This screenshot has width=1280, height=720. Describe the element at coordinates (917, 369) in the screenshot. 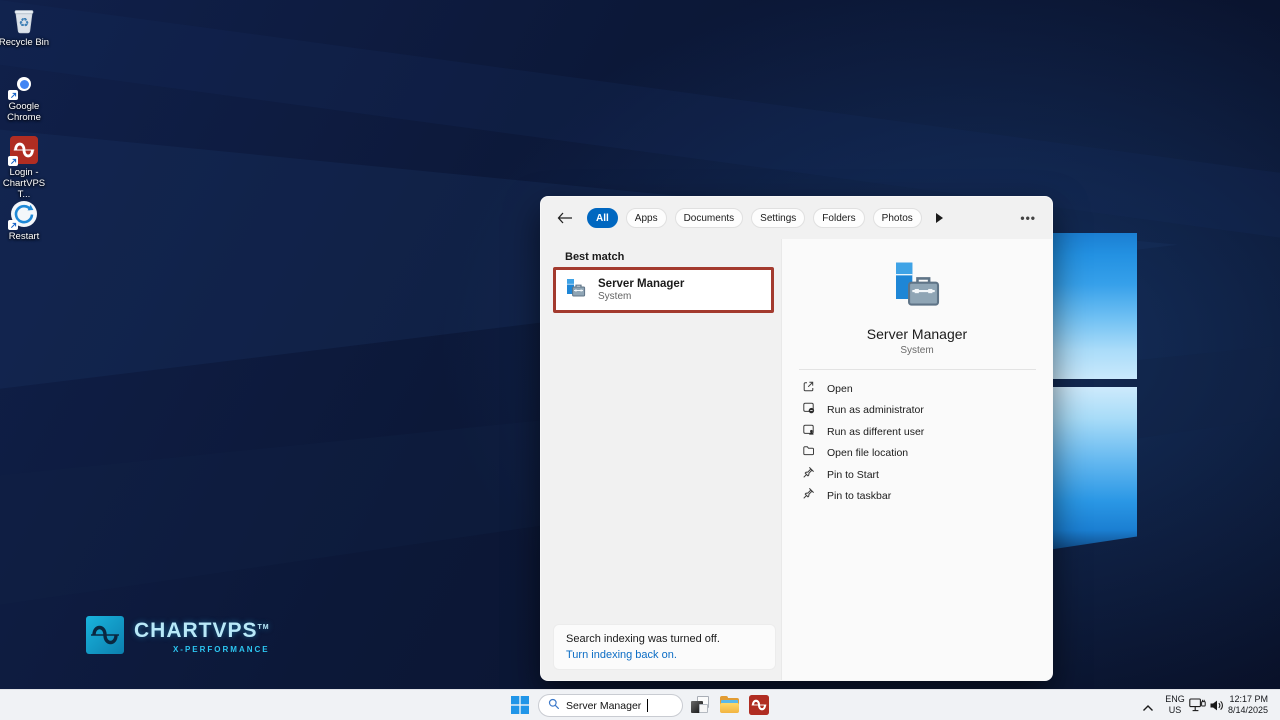

I see `detail-divider` at that location.